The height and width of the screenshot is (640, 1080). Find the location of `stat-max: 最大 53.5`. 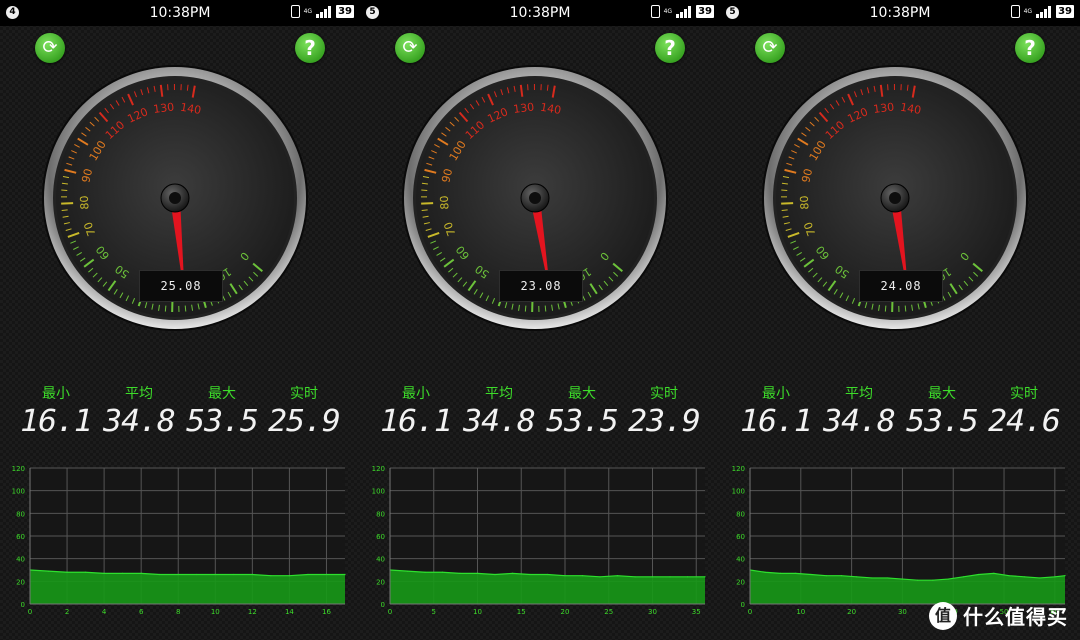

stat-max: 最大 53.5 is located at coordinates (942, 412).